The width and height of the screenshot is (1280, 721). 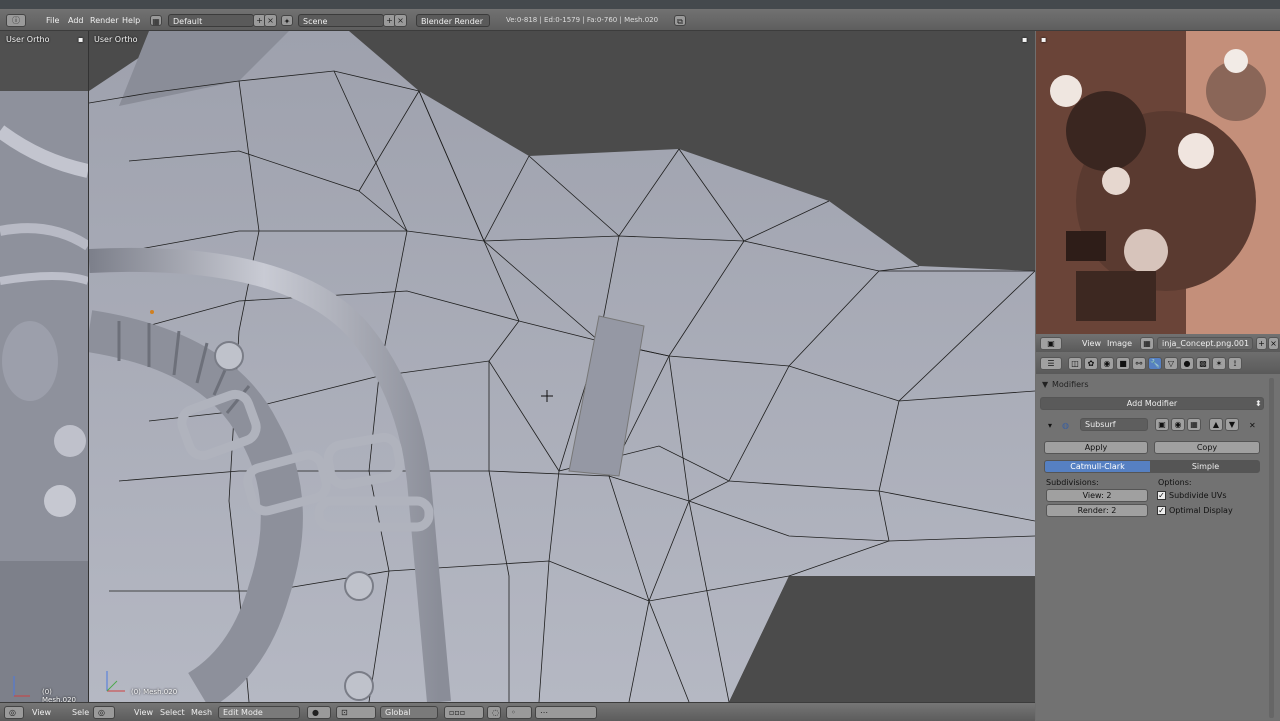 I want to click on image-editor-preview: ▪, so click(x=1158, y=182).